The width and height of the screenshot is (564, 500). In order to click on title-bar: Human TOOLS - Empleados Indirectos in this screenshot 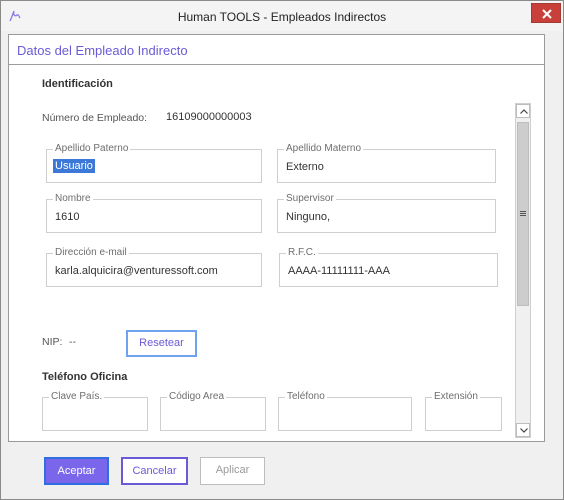, I will do `click(282, 16)`.